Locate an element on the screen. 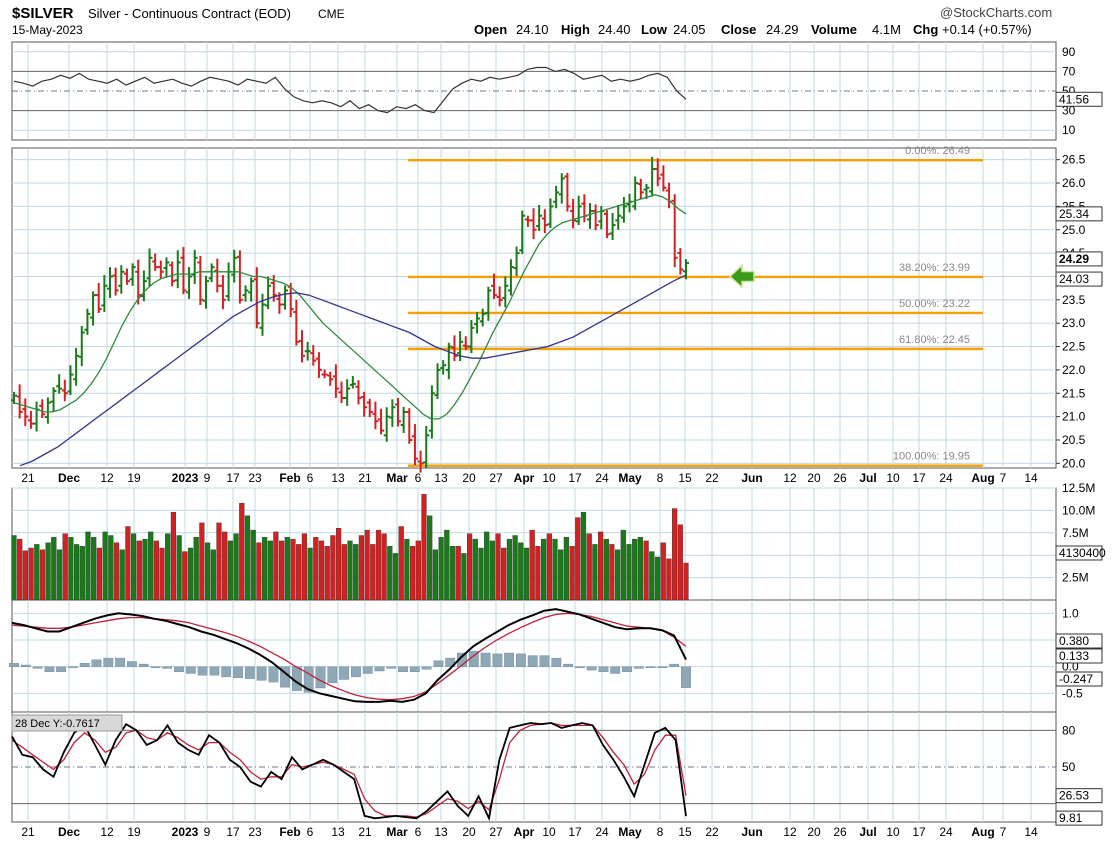 Image resolution: width=1116 pixels, height=851 pixels. x-axis-label: 12 is located at coordinates (107, 478).